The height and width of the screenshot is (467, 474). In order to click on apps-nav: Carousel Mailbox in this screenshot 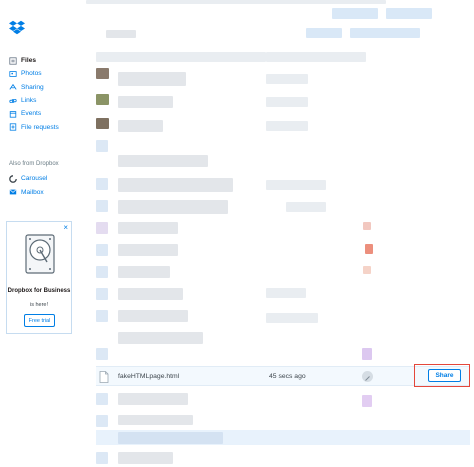, I will do `click(28, 185)`.